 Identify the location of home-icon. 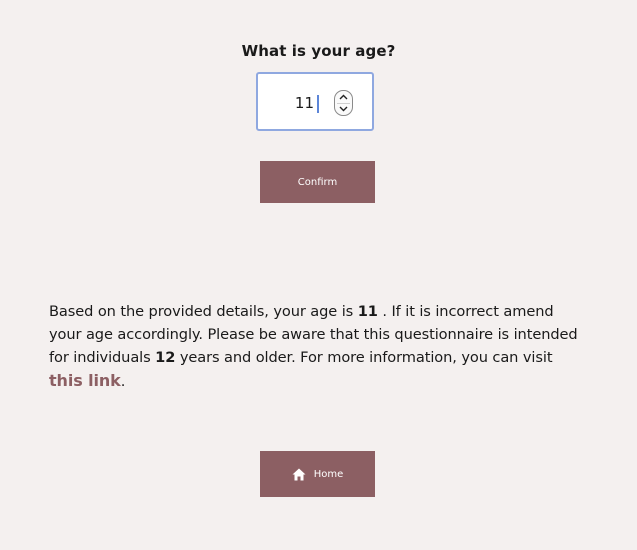
(299, 474).